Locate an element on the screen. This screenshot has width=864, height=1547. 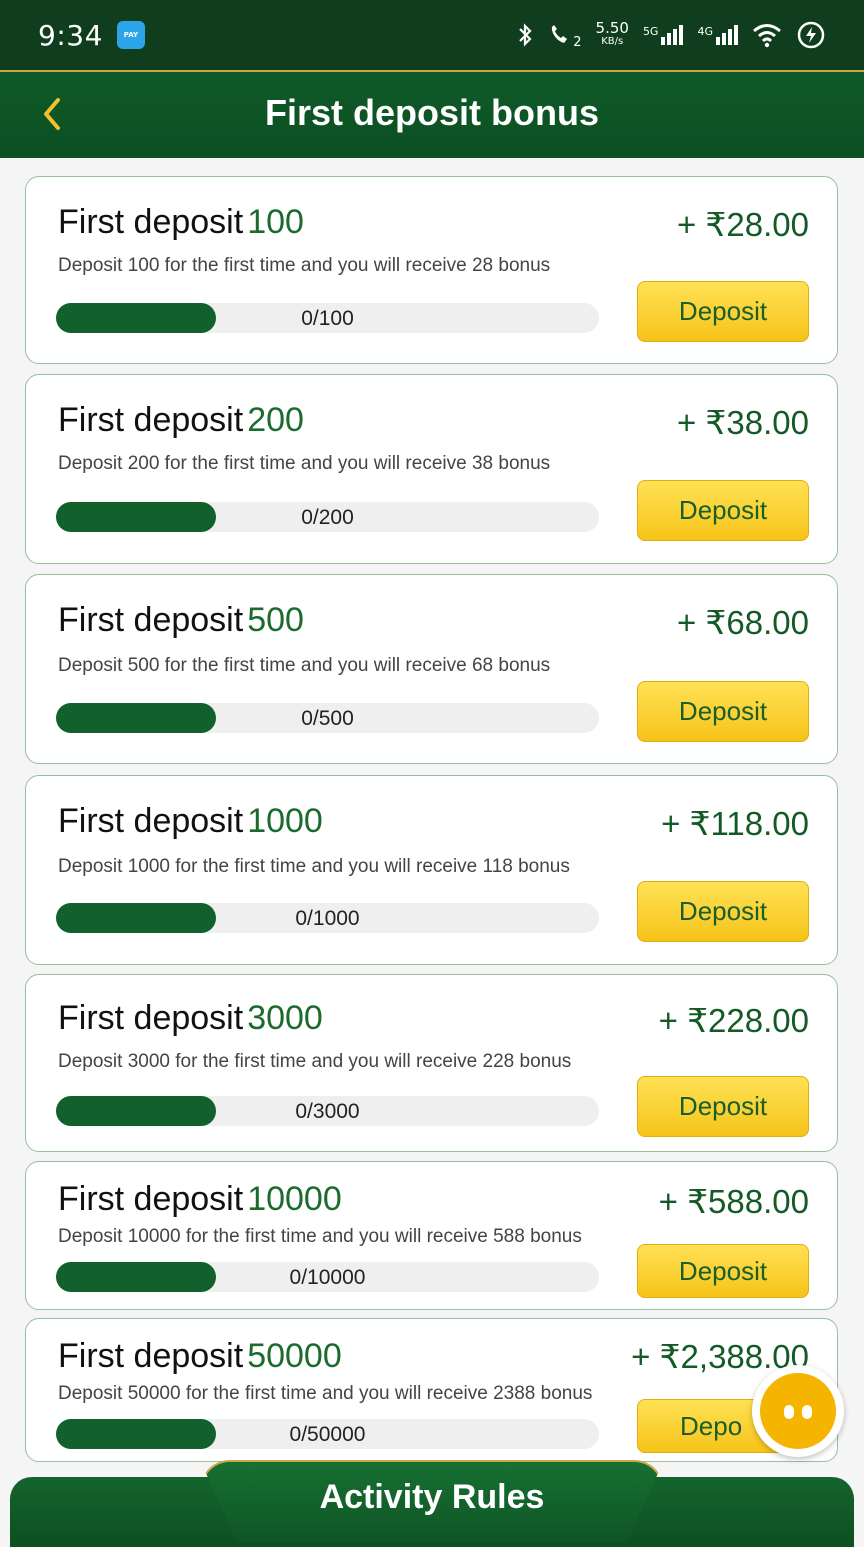
card-title: First deposit 3000 is located at coordinates (190, 1018).